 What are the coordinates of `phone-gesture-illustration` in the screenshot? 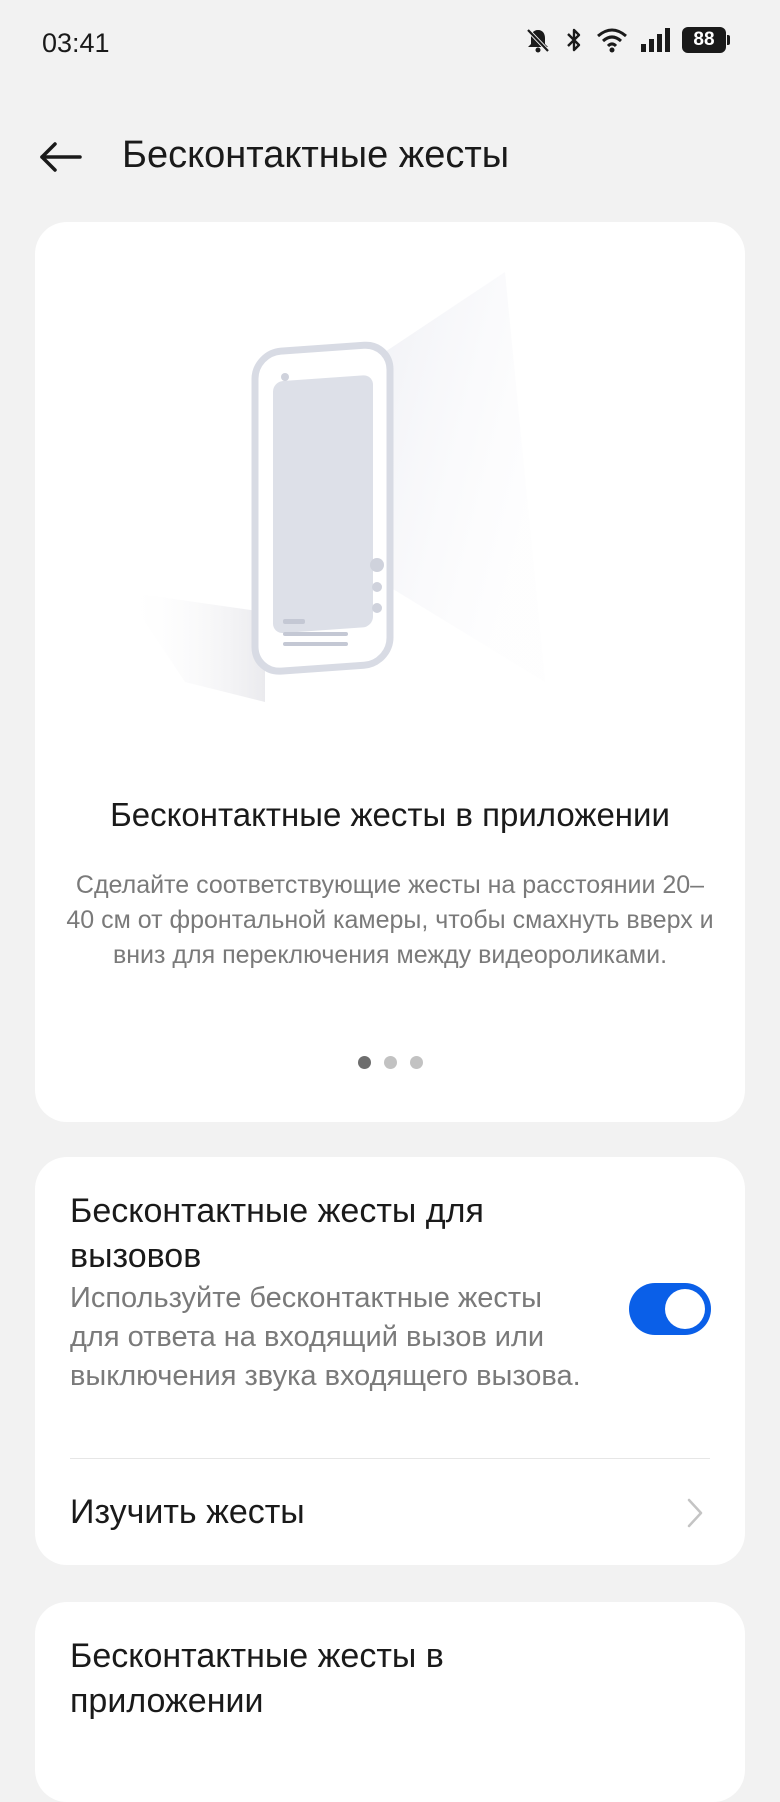 It's located at (335, 487).